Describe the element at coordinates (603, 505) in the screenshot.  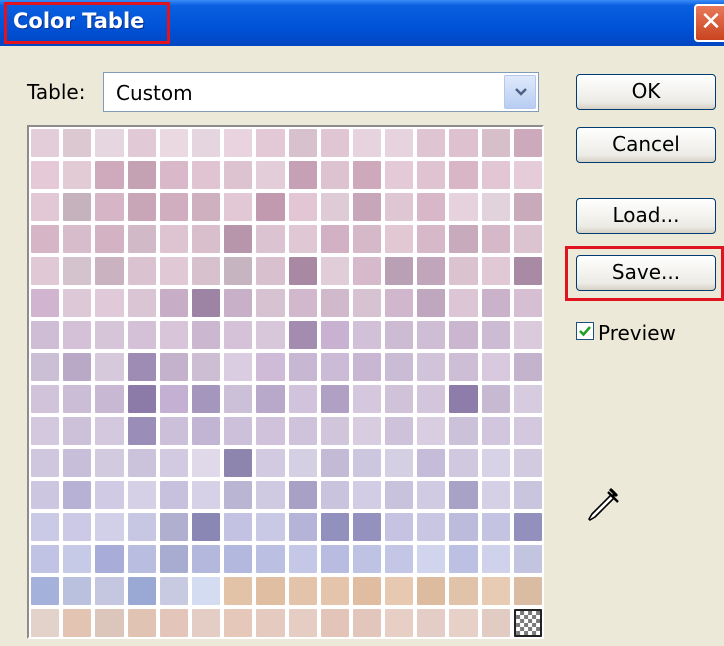
I see `eyedropper-icon` at that location.